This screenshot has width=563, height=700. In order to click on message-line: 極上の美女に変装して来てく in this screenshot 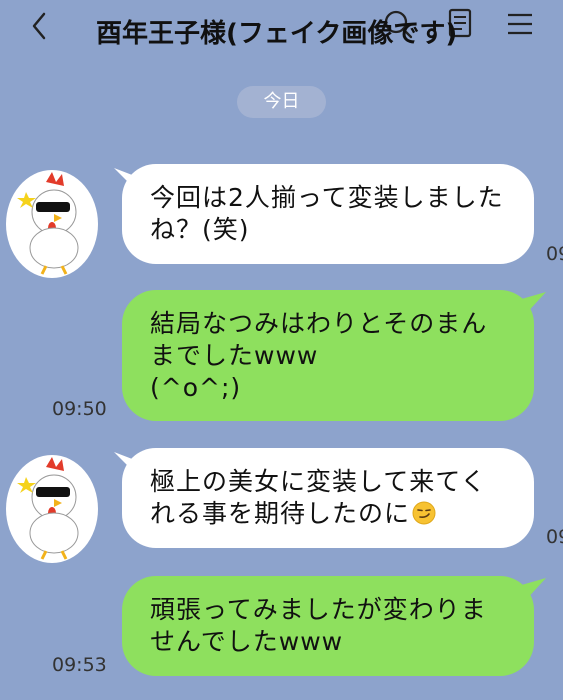, I will do `click(318, 481)`.